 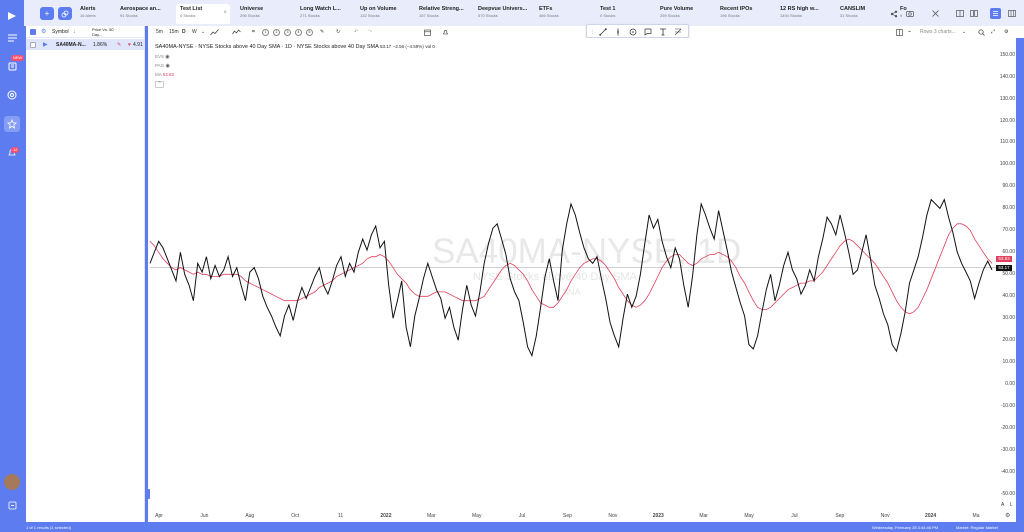 I want to click on grid-icon, so click(x=973, y=13).